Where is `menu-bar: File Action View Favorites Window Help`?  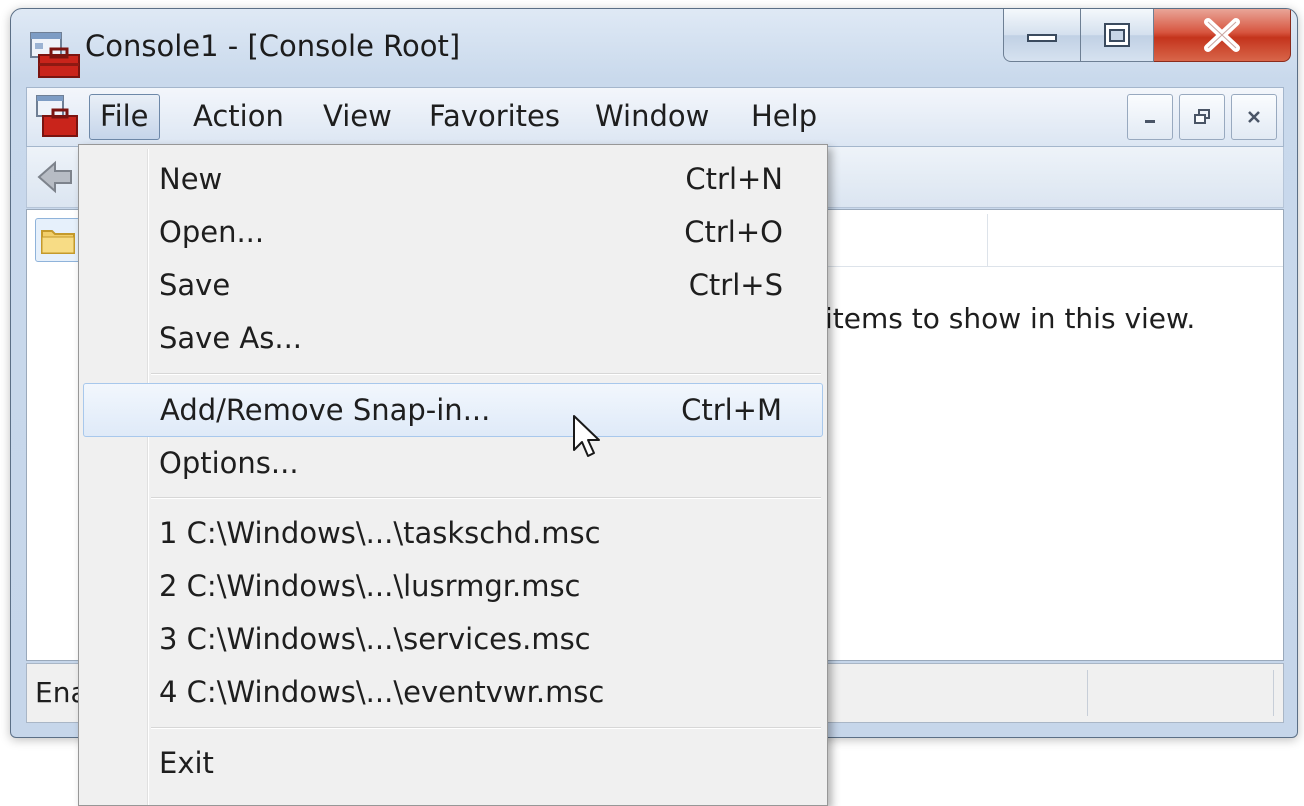
menu-bar: File Action View Favorites Window Help is located at coordinates (655, 117).